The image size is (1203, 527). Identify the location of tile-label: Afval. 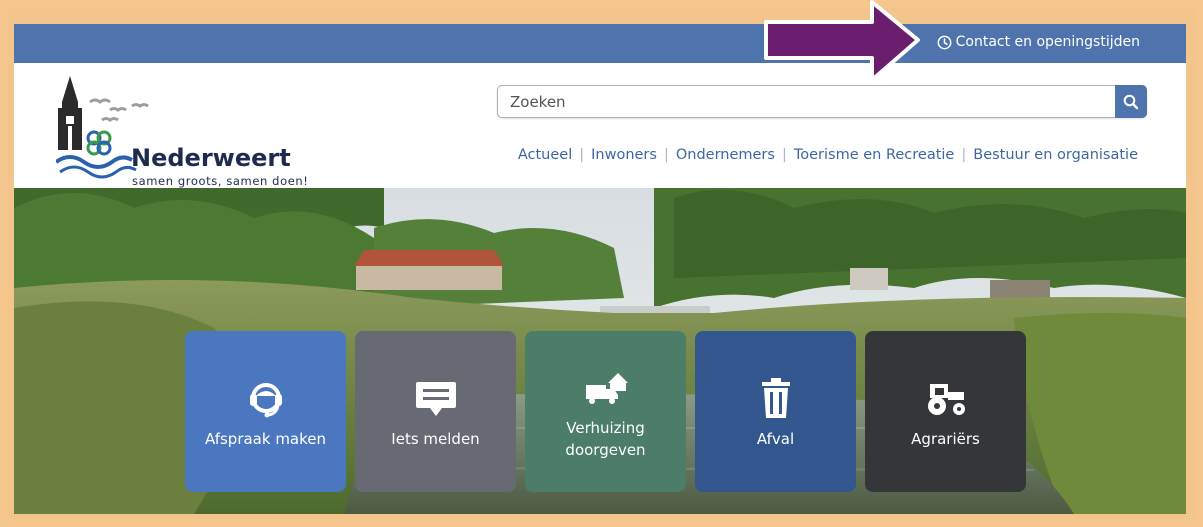
(775, 438).